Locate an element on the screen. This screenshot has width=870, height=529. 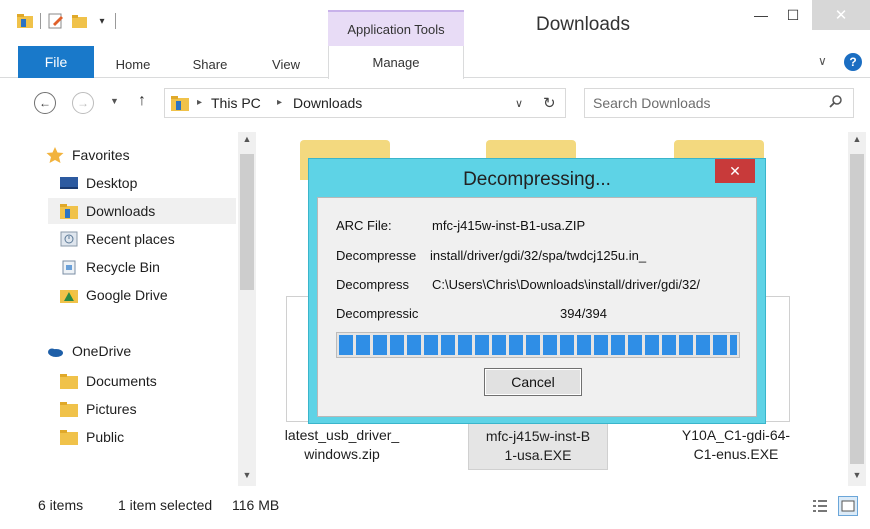
nav-recycle-bin-label: Recycle Bin is located at coordinates (123, 267).